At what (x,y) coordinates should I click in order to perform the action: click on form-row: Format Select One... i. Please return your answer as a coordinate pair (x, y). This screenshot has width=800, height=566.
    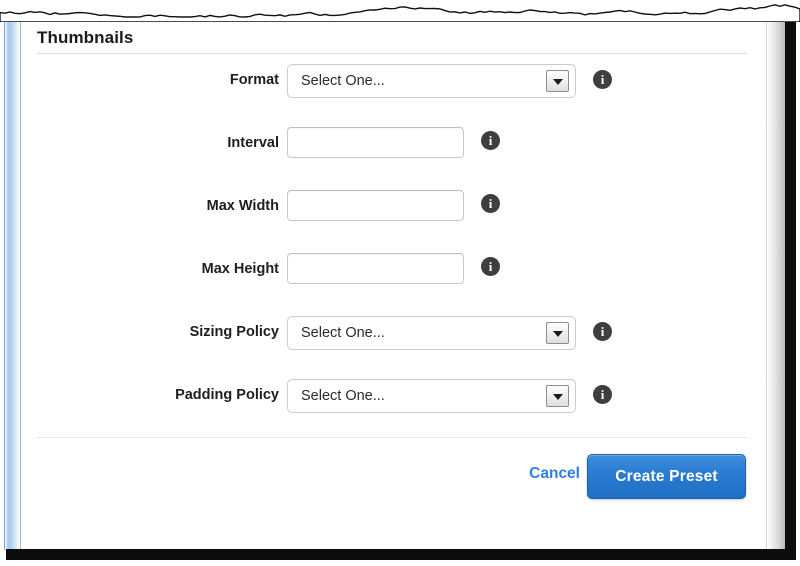
    Looking at the image, I should click on (393, 95).